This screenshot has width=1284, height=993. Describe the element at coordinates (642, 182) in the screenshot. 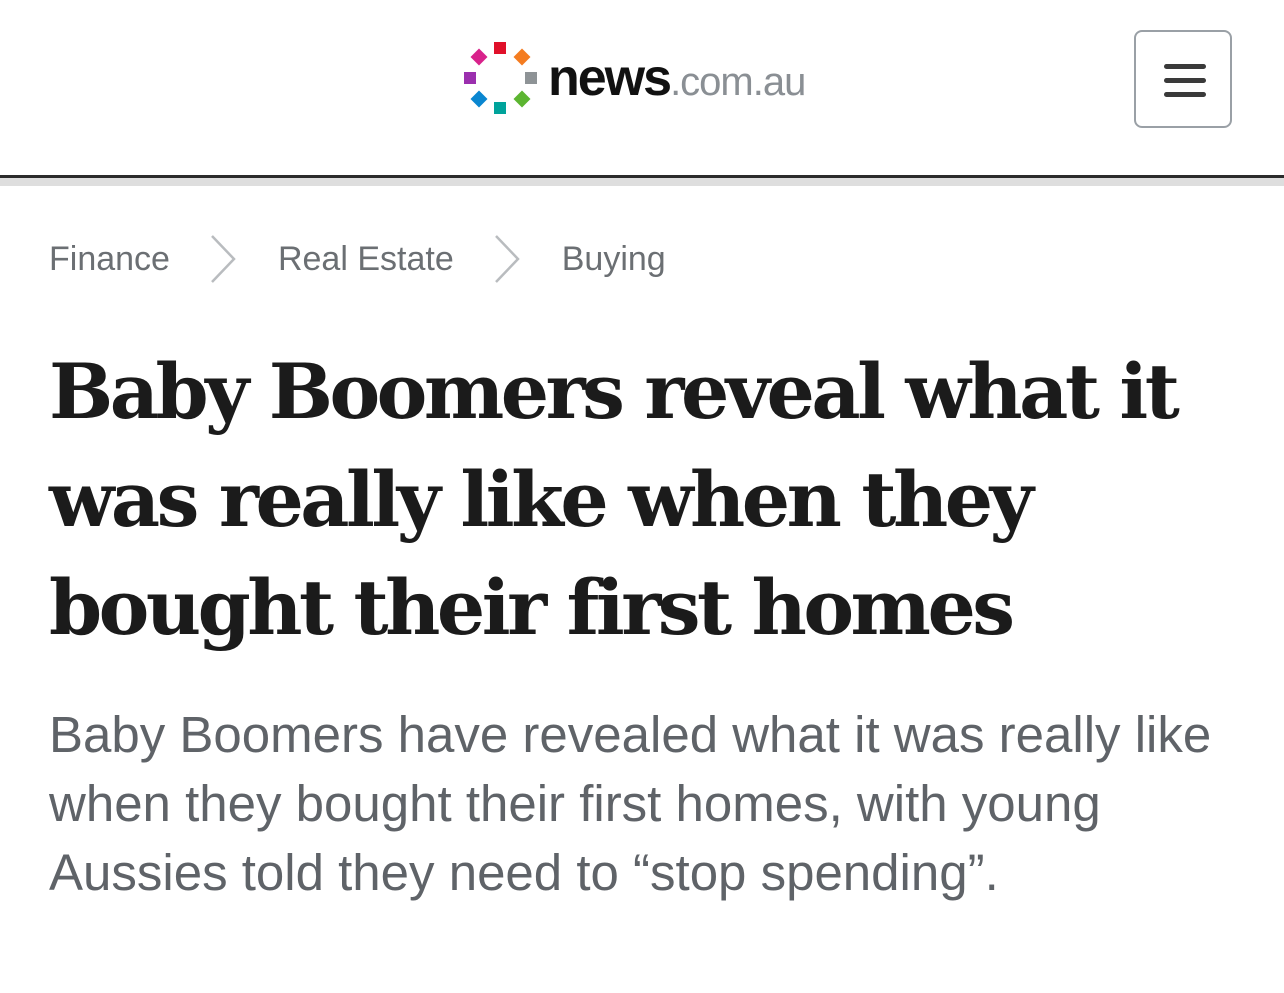

I see `header-divider-shadow` at that location.